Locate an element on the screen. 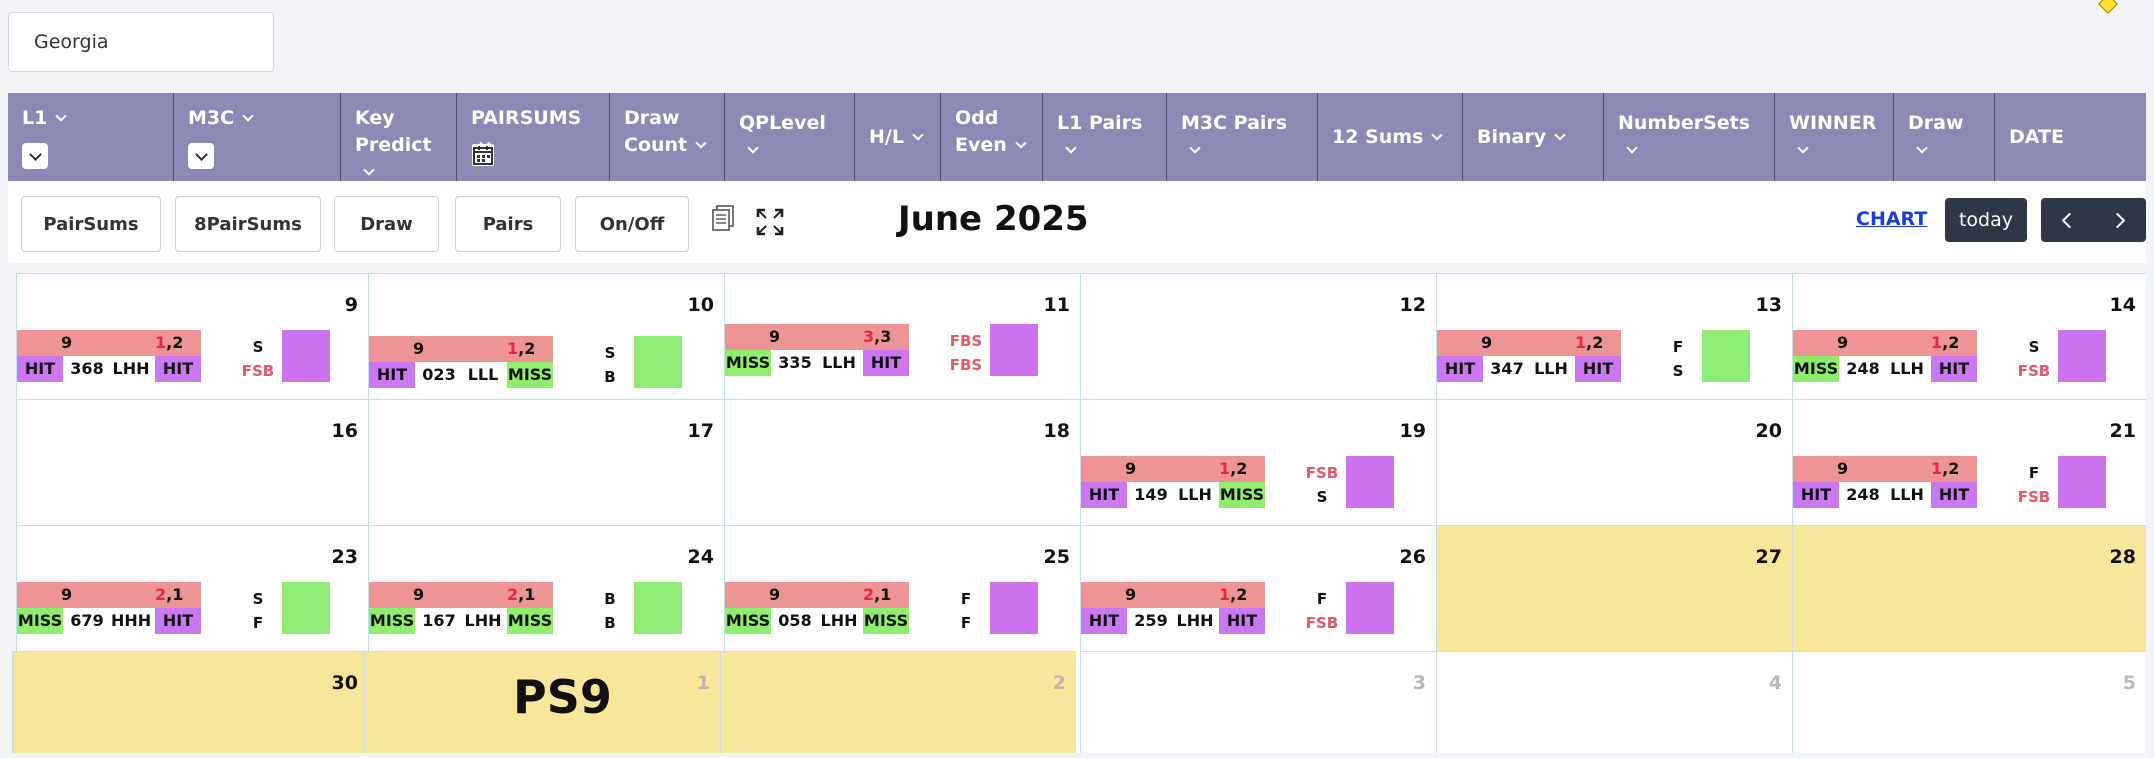 The width and height of the screenshot is (2154, 758). calendar-day-cell: 4 is located at coordinates (1614, 702).